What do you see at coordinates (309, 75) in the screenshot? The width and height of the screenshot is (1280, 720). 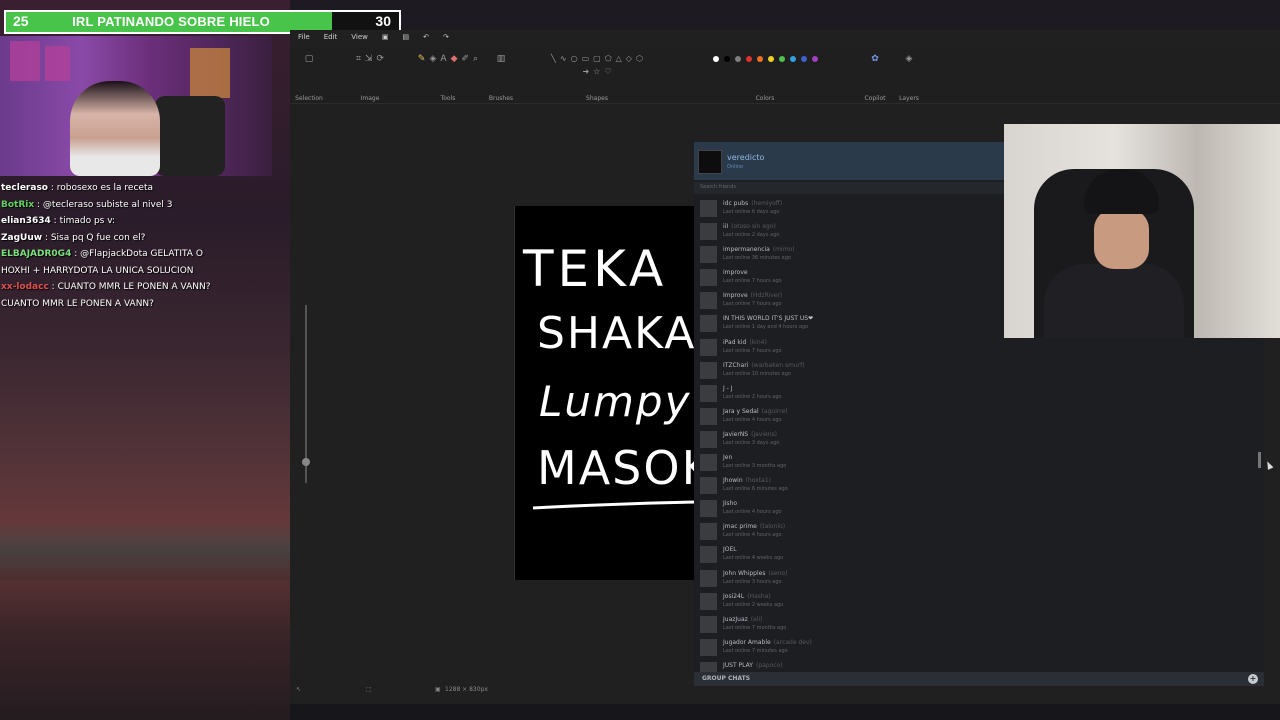 I see `ribbon-group-selection: ▢ Selection` at bounding box center [309, 75].